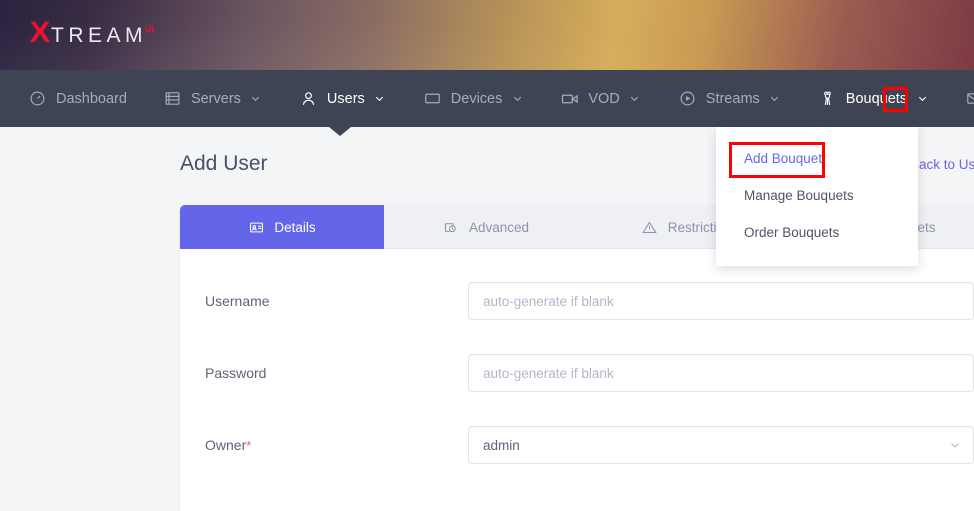  Describe the element at coordinates (40, 32) in the screenshot. I see `logo-x-letter: X` at that location.